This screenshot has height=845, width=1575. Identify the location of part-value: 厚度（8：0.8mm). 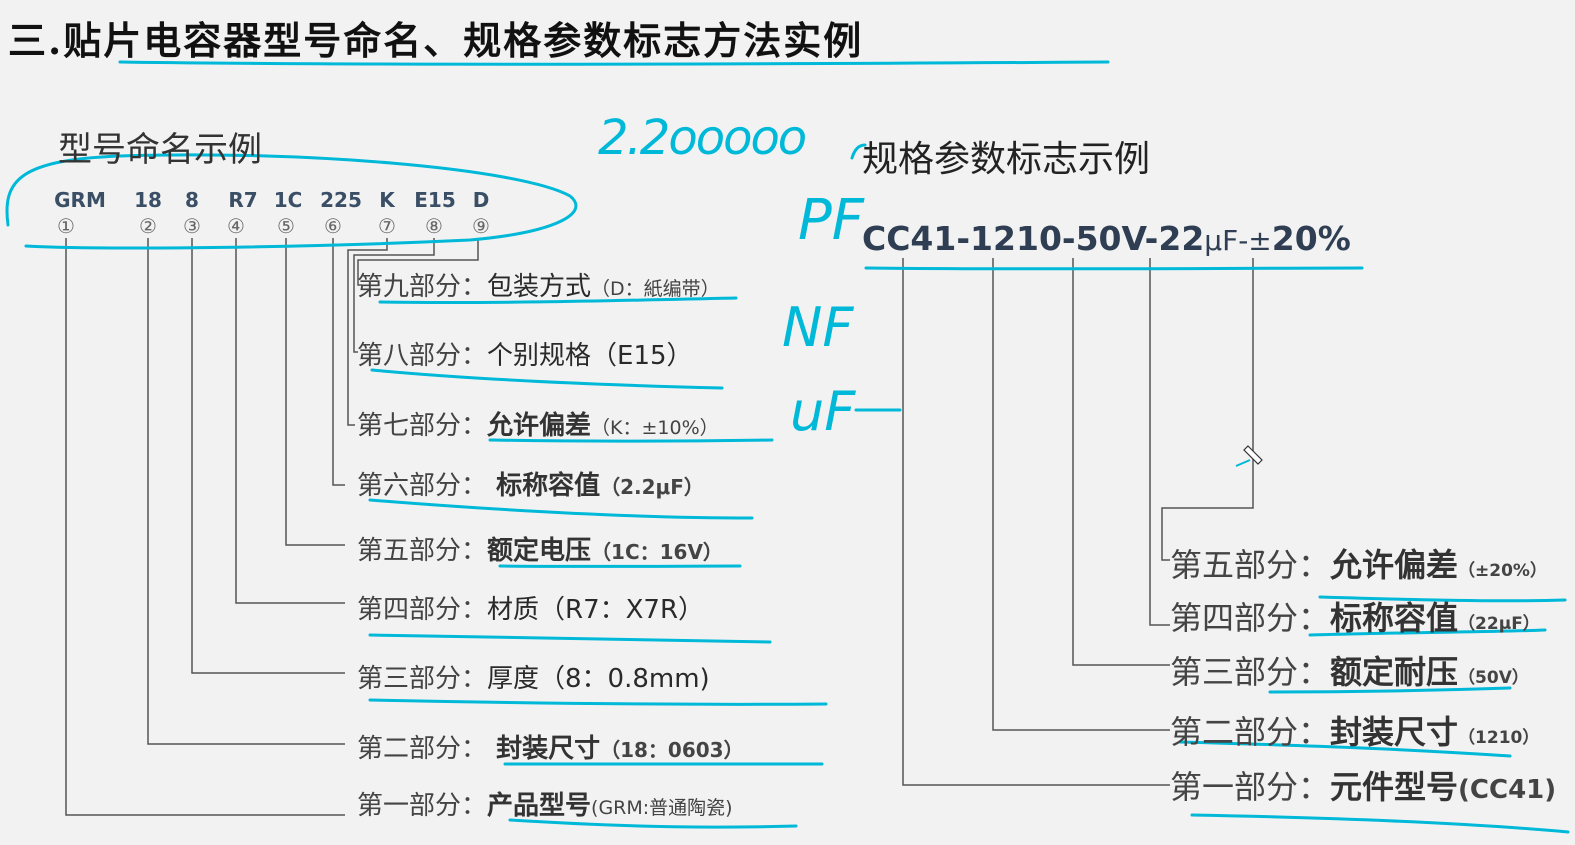
(598, 679).